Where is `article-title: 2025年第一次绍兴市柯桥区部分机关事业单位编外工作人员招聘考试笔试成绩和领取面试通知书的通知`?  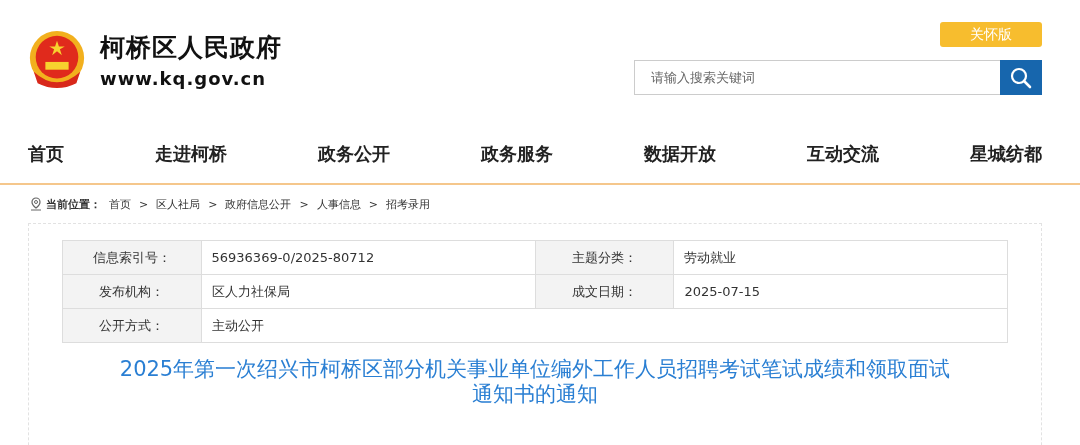
article-title: 2025年第一次绍兴市柯桥区部分机关事业单位编外工作人员招聘考试笔试成绩和领取面试通知书的通知 is located at coordinates (535, 382).